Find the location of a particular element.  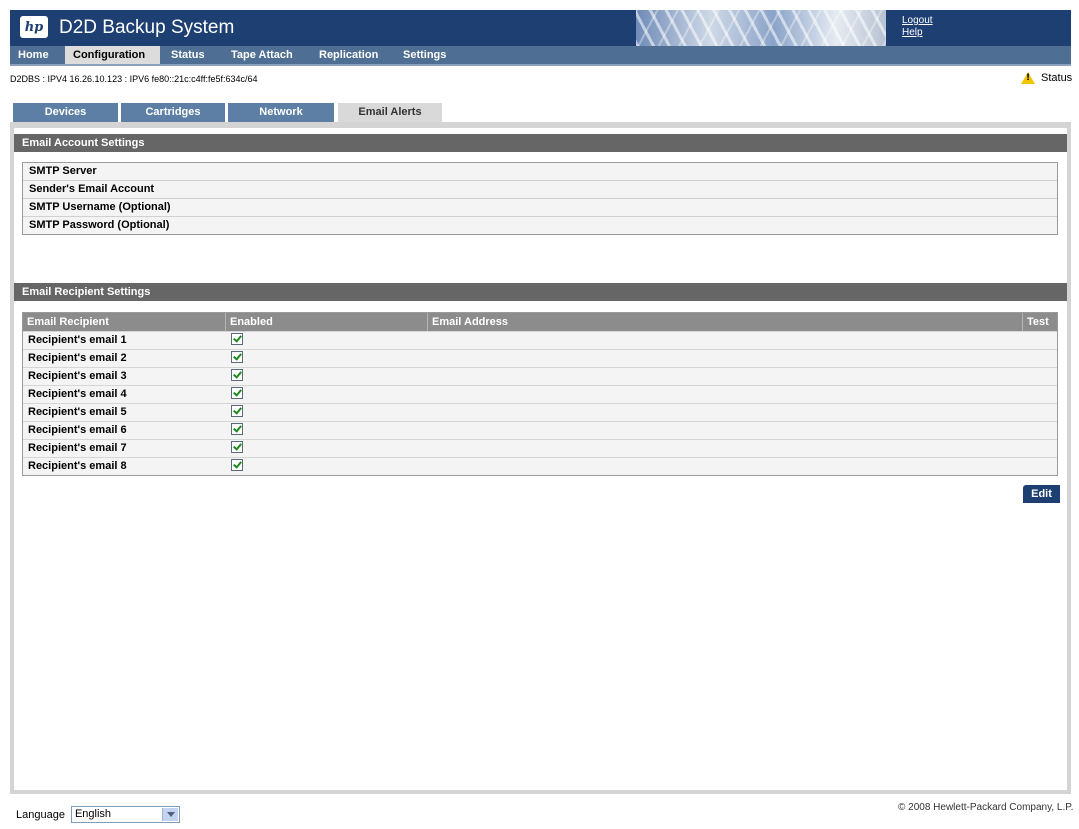

recipient-name: Recipient's email 6 is located at coordinates (77, 430).